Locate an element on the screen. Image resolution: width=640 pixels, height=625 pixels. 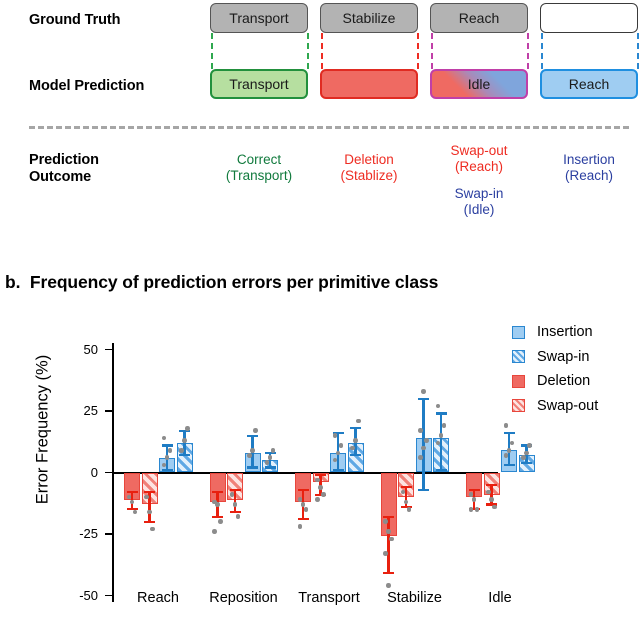
model-prediction-row-label: Model Prediction is located at coordinates (87, 86).